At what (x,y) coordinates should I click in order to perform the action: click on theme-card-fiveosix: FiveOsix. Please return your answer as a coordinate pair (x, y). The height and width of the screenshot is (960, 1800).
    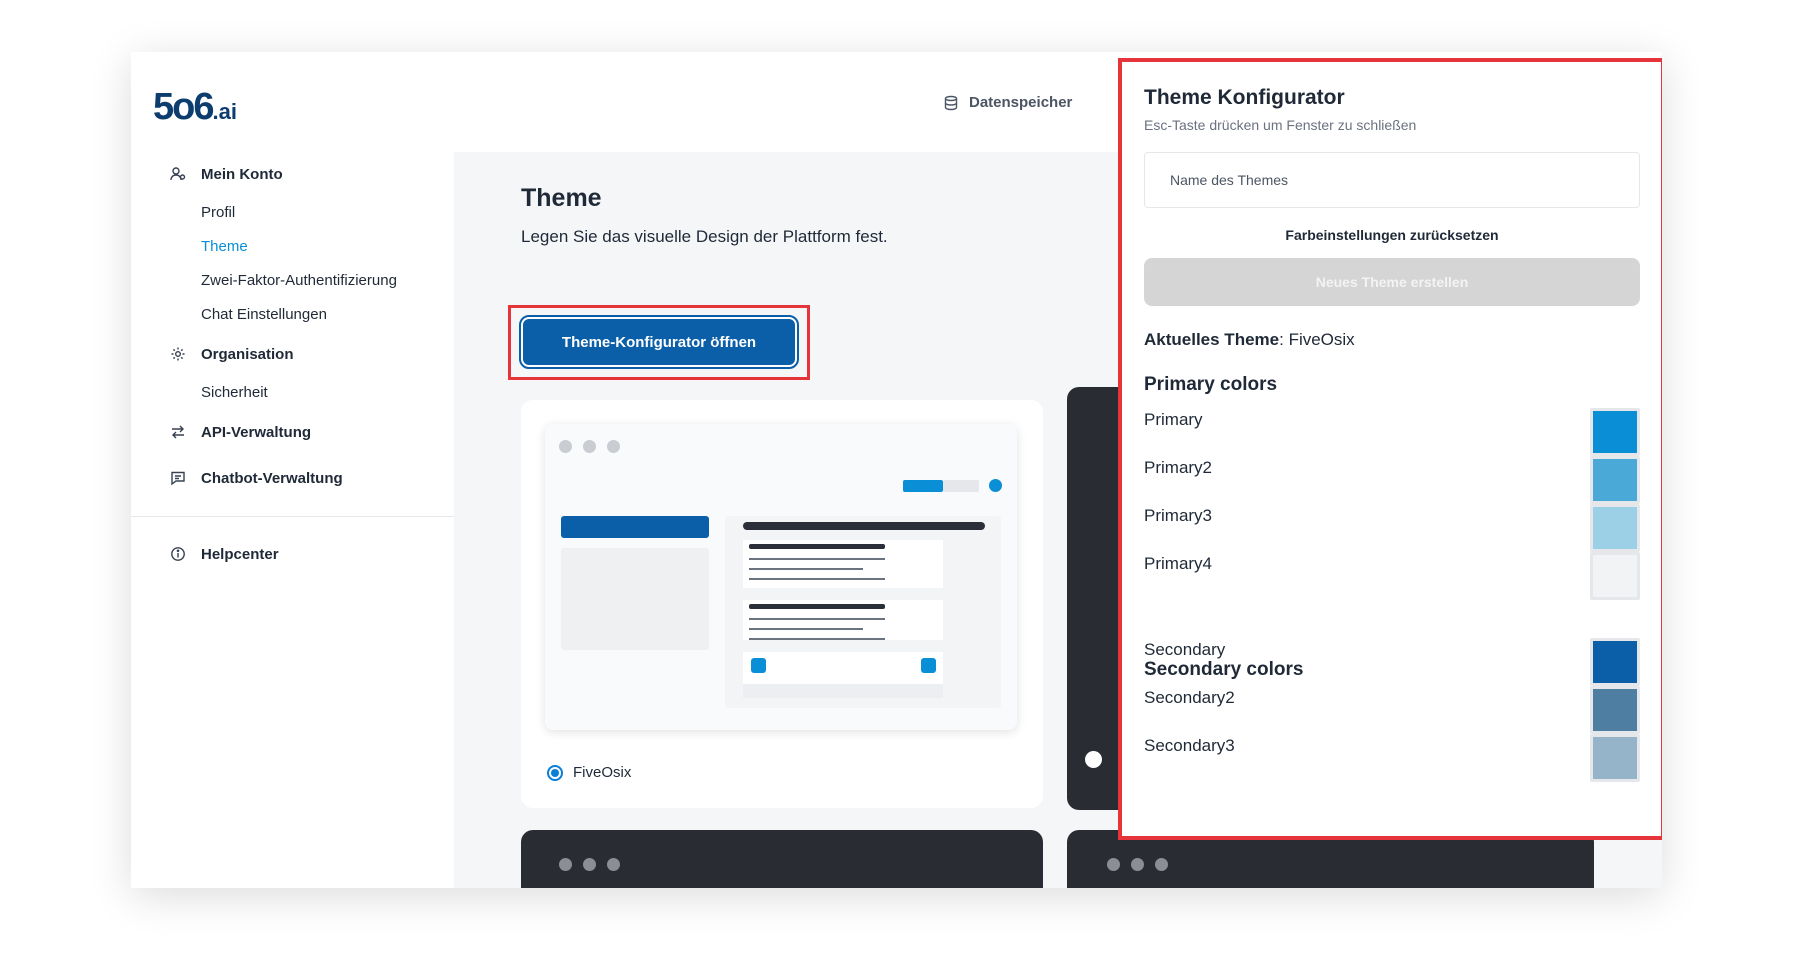
    Looking at the image, I should click on (782, 604).